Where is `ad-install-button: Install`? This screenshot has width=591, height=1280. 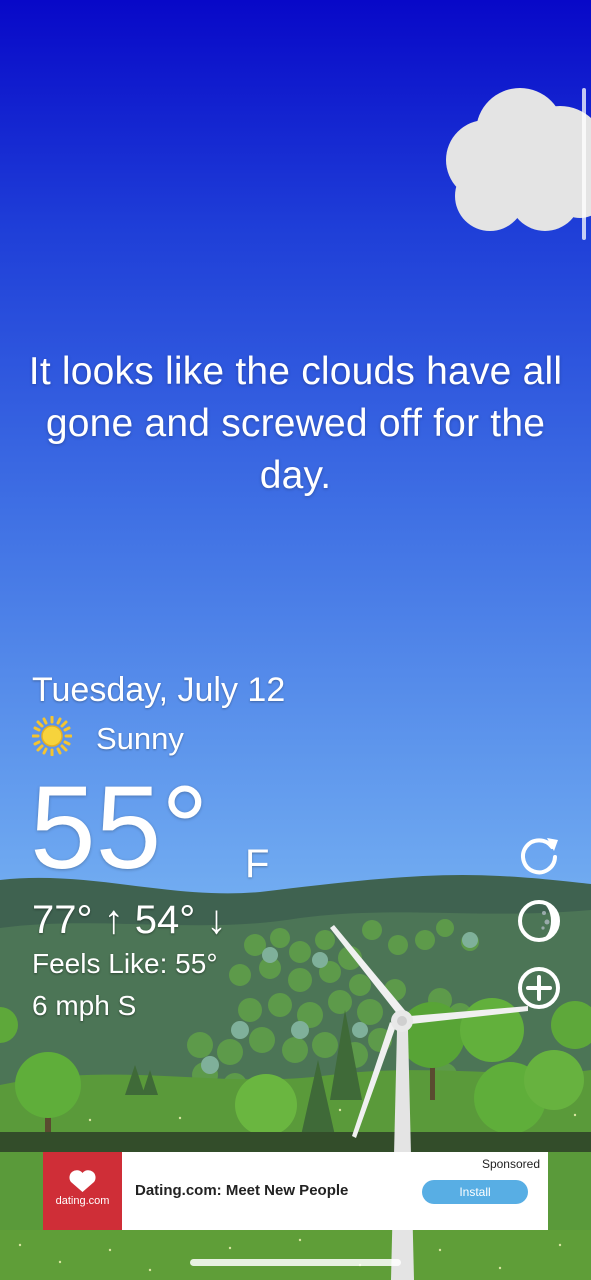
ad-install-button: Install is located at coordinates (475, 1192).